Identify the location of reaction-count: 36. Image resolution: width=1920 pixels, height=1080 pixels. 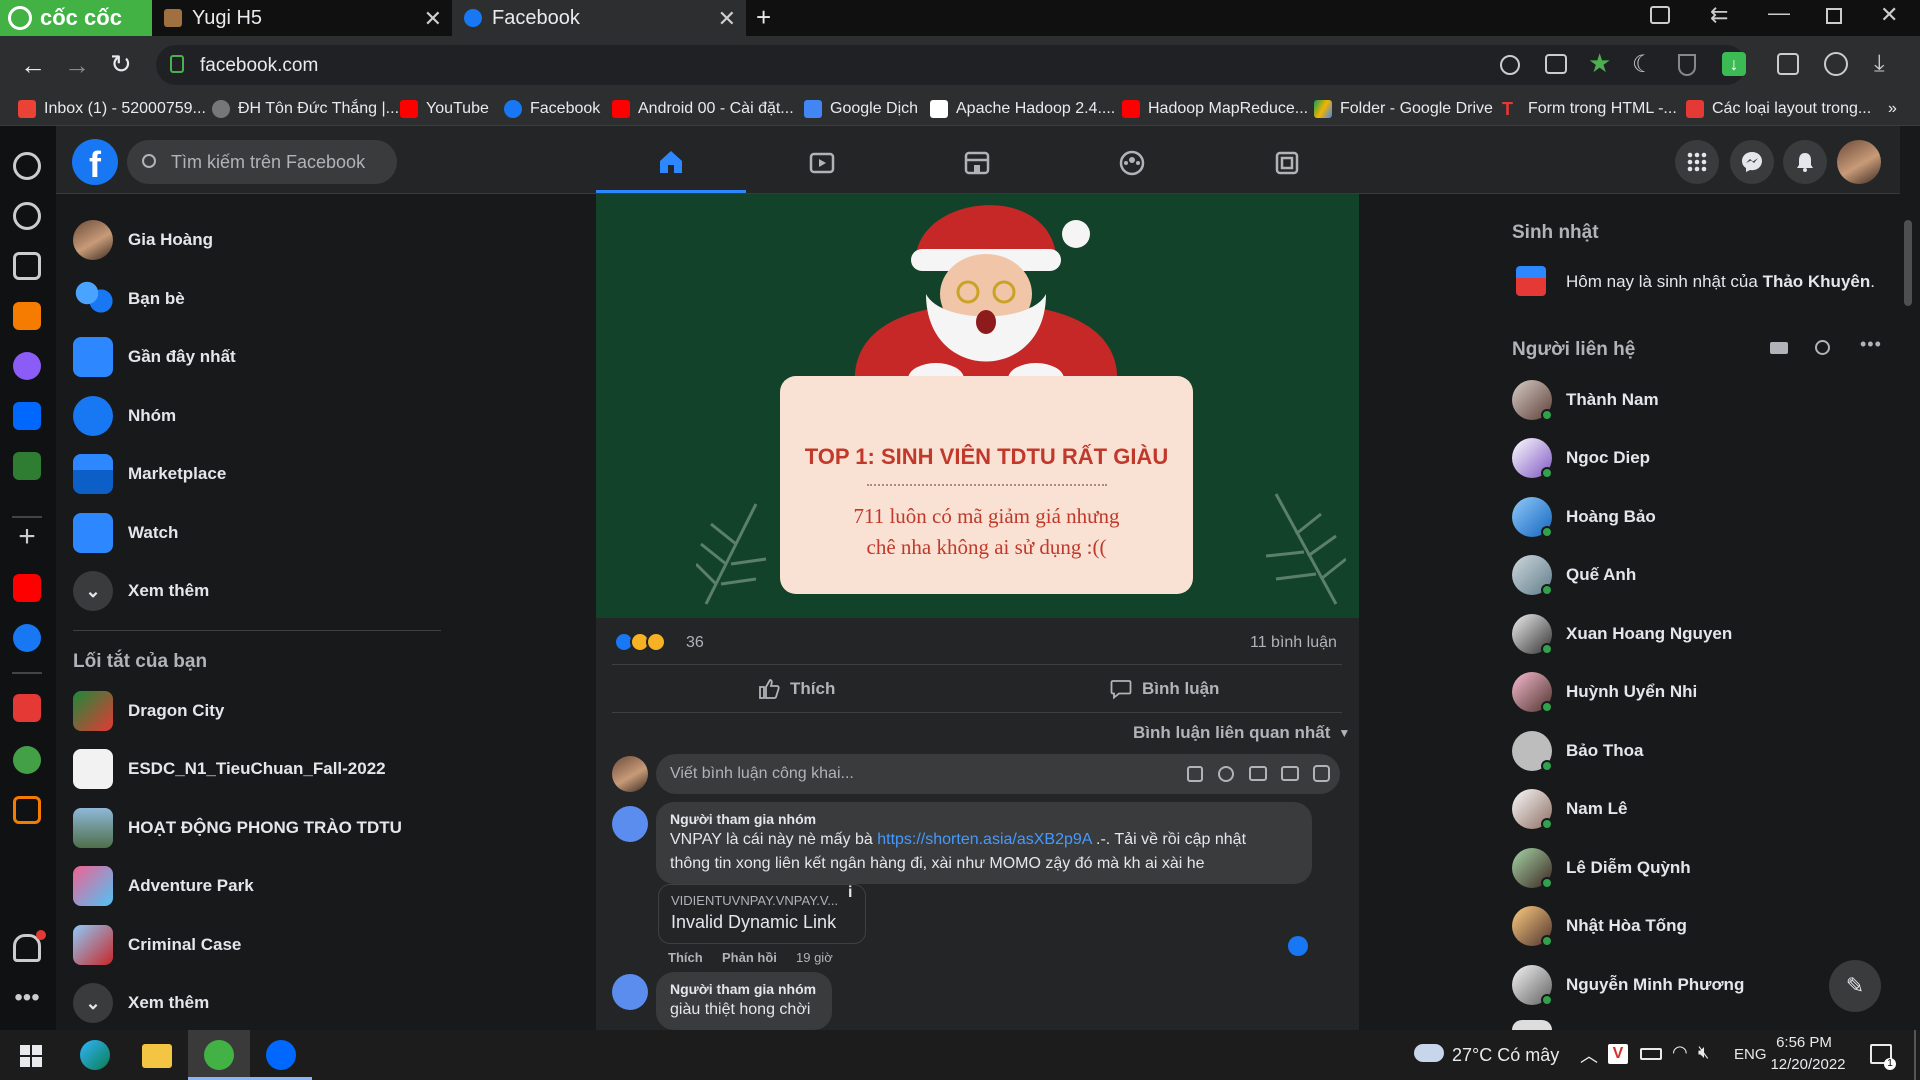
(695, 643).